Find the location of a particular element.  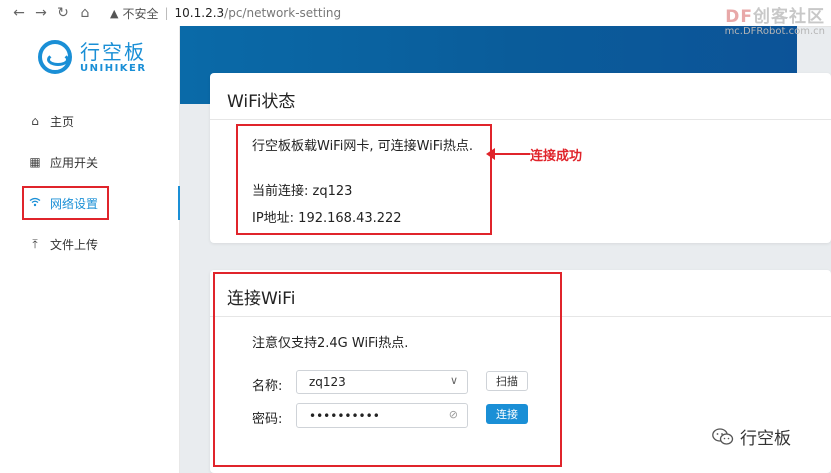

sidebar-item-apps: ▦ 应用开关 is located at coordinates (89, 162).